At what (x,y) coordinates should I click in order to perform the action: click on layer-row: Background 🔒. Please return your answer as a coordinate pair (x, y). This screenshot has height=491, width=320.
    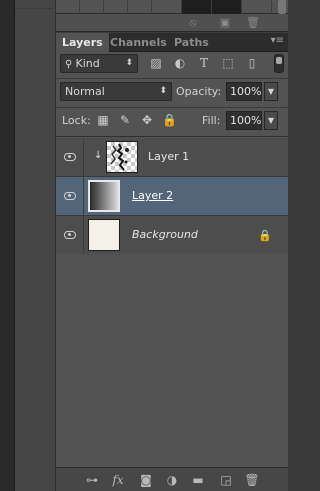
    Looking at the image, I should click on (172, 235).